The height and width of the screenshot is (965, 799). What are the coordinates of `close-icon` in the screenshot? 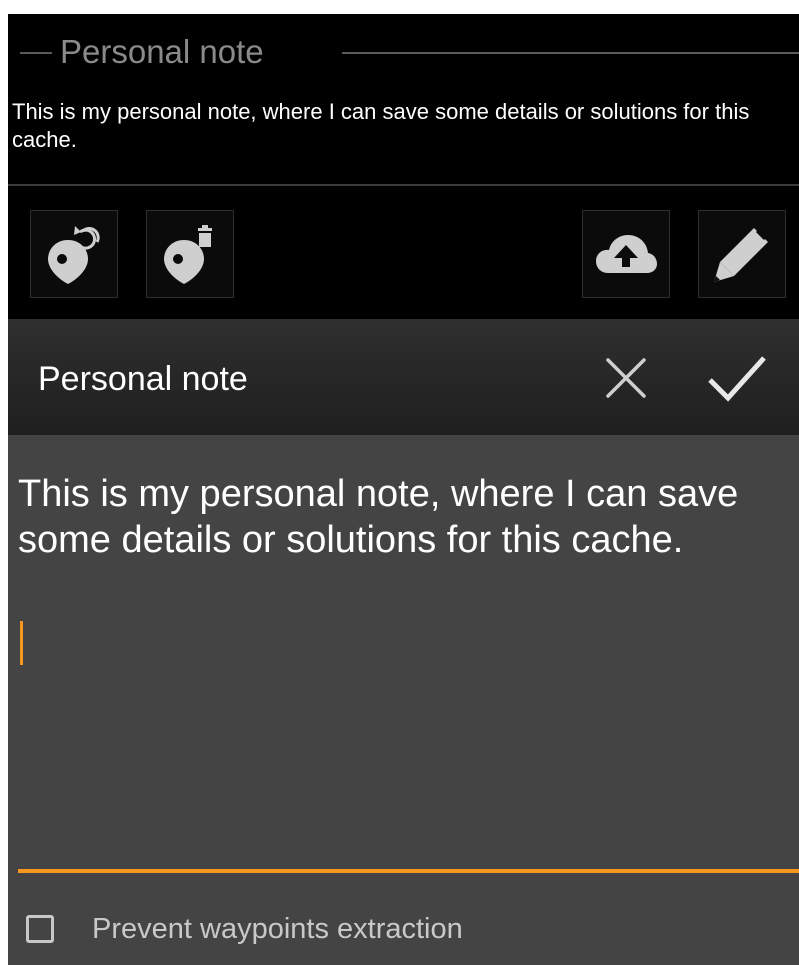 It's located at (626, 380).